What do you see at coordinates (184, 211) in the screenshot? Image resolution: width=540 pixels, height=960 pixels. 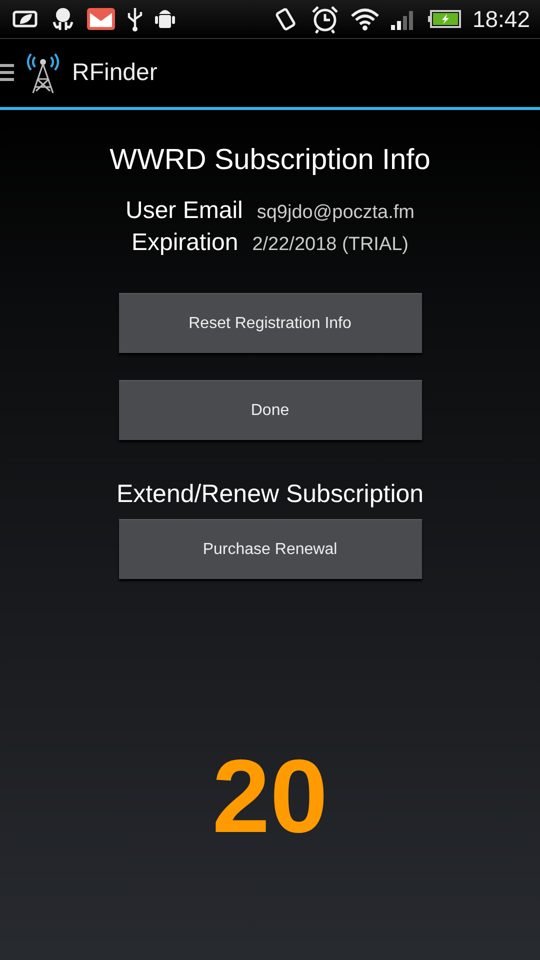 I see `info-label: User Email` at bounding box center [184, 211].